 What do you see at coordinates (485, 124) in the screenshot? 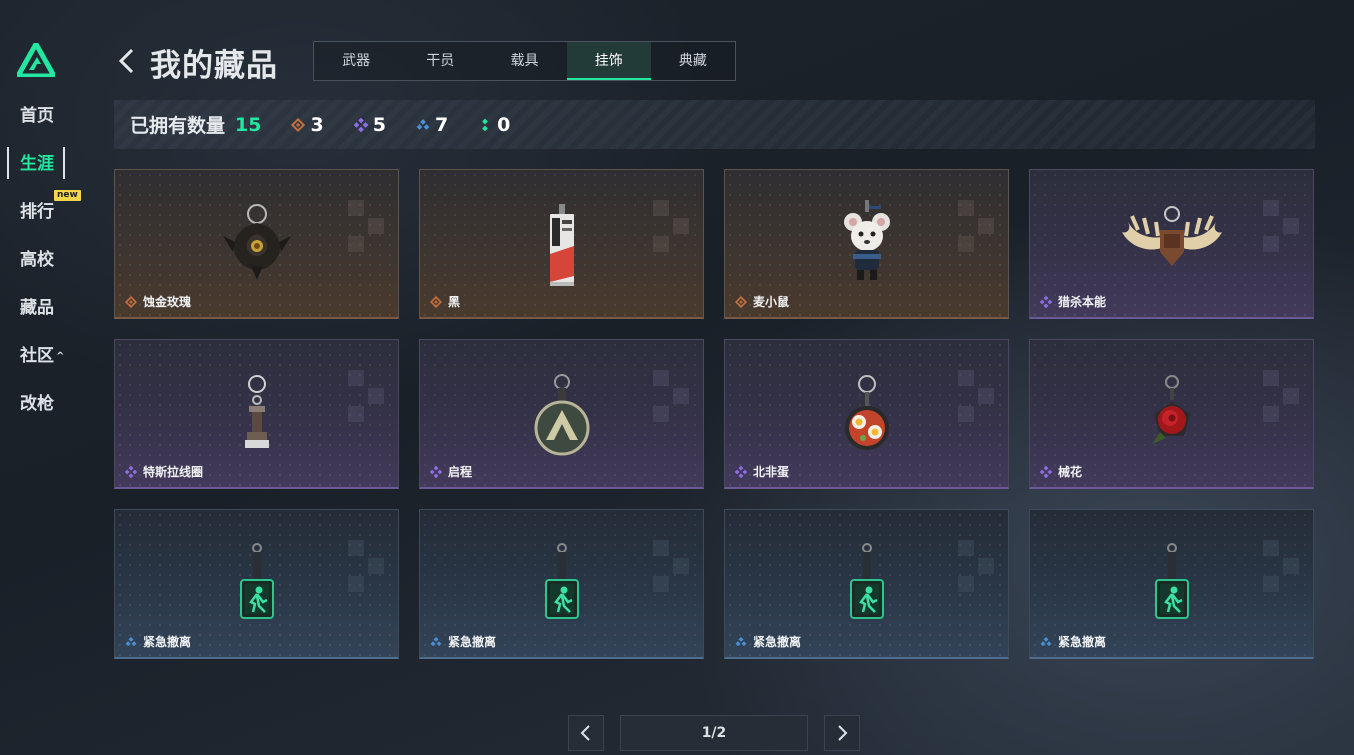
I see `green-rarity-icon` at bounding box center [485, 124].